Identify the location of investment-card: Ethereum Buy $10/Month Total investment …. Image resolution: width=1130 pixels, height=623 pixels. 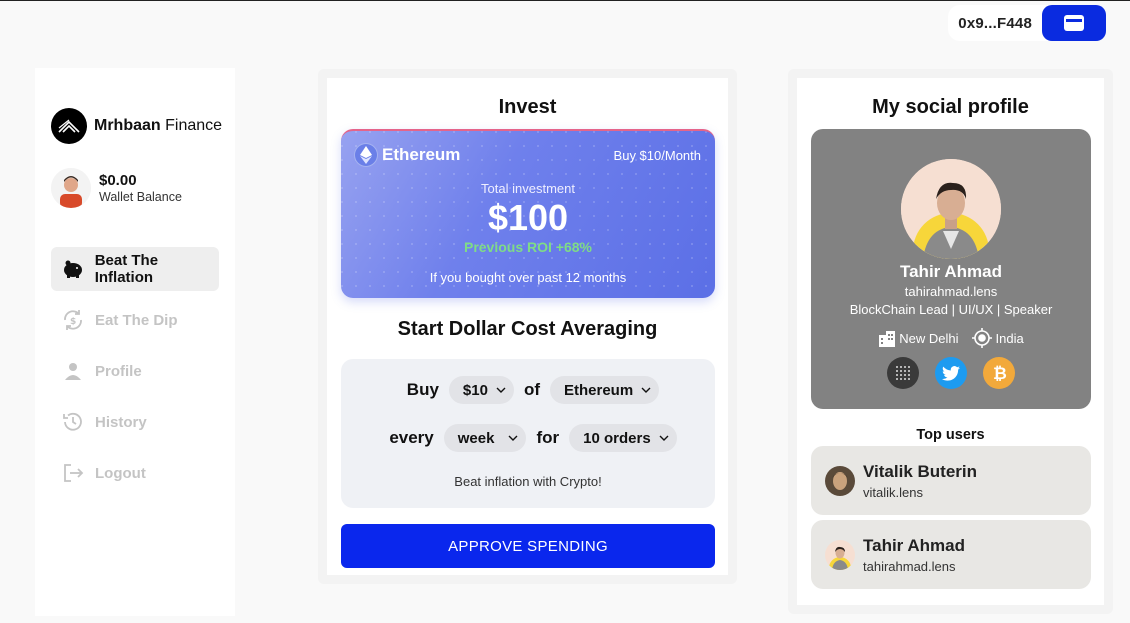
(528, 213).